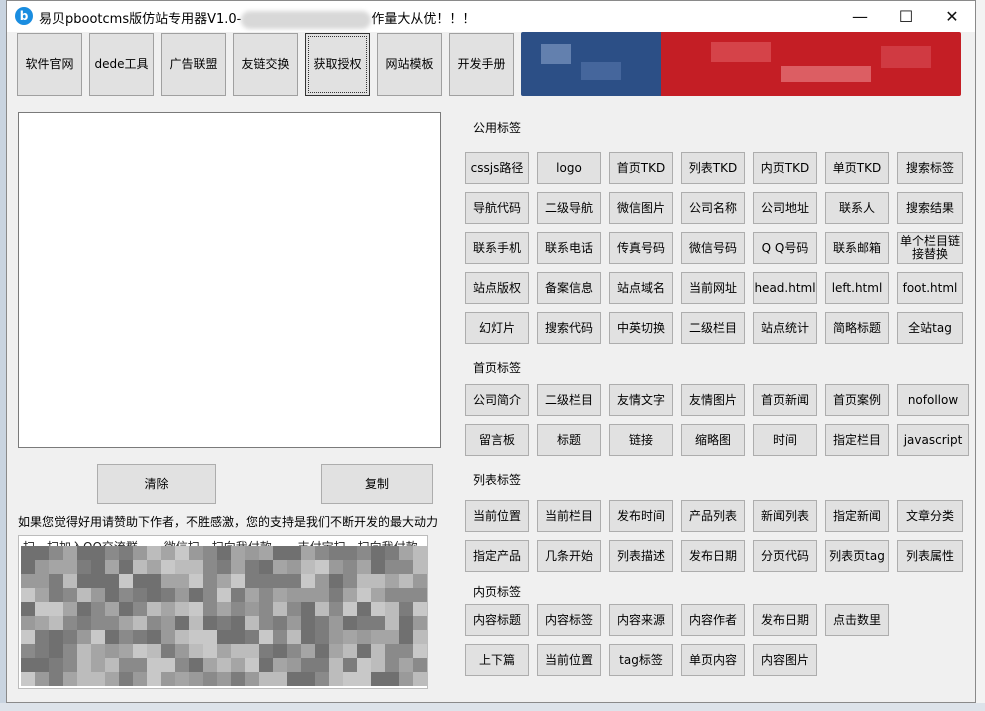  I want to click on tag-button: 产品列表, so click(713, 516).